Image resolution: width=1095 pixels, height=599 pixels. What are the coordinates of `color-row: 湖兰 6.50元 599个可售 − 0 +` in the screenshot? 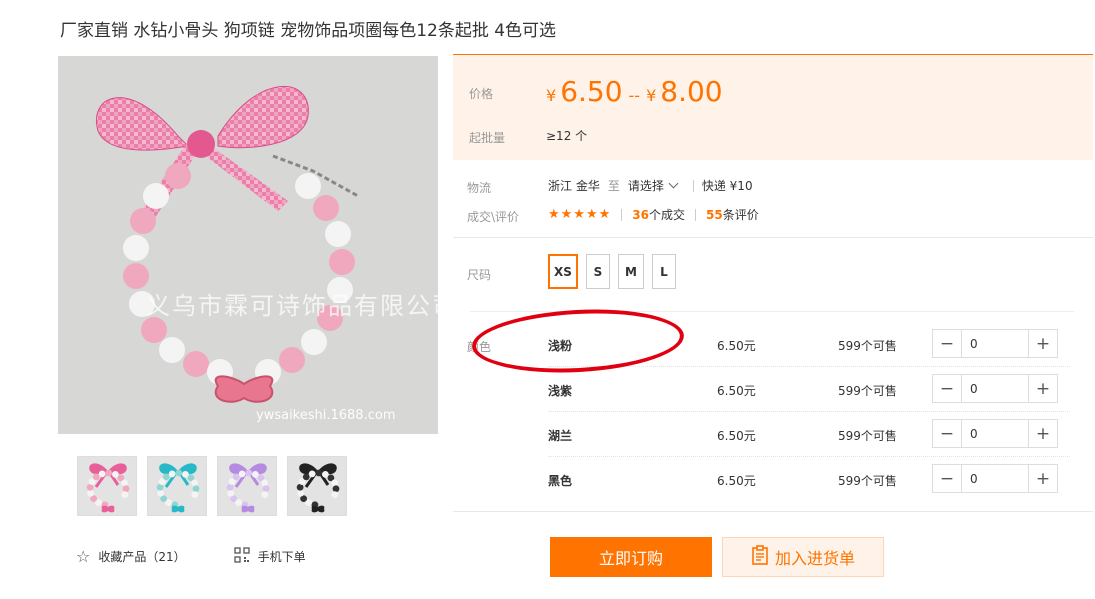 It's located at (770, 434).